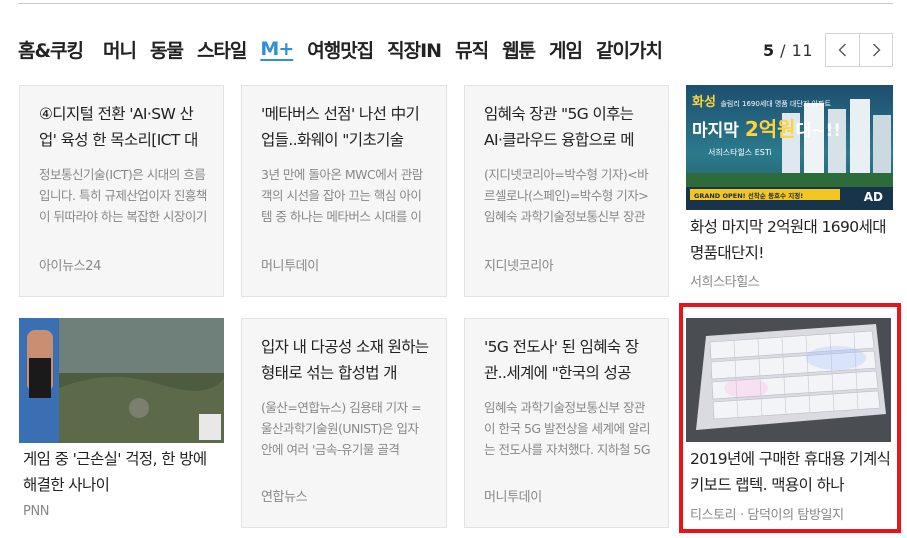 This screenshot has width=907, height=538. I want to click on keyboard-card-title: 2019년에 구매한 휴대용 기계식 키보드 랩텍. 맥용이 하나, so click(790, 472).